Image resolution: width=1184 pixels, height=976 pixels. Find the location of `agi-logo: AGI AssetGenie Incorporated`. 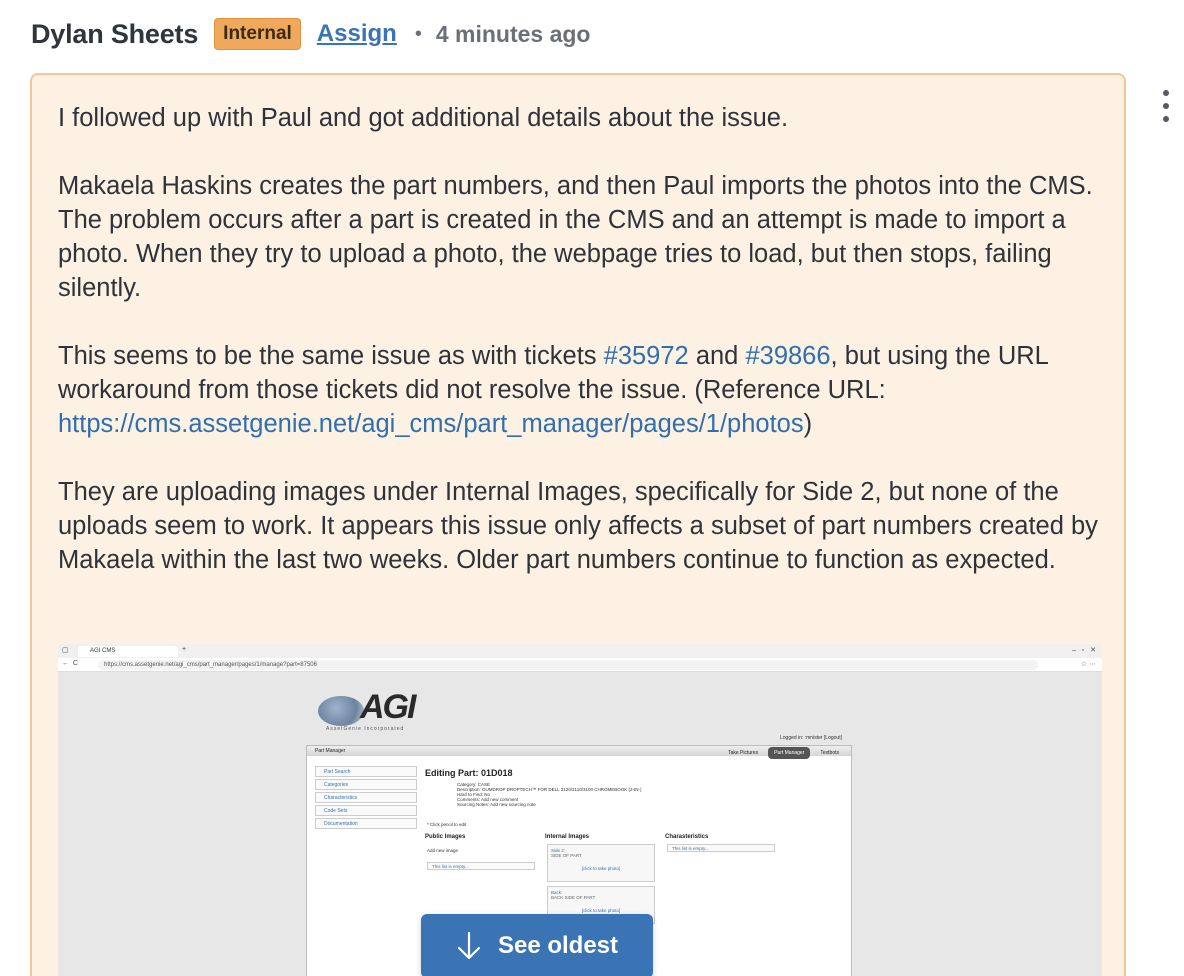

agi-logo: AGI AssetGenie Incorporated is located at coordinates (366, 707).